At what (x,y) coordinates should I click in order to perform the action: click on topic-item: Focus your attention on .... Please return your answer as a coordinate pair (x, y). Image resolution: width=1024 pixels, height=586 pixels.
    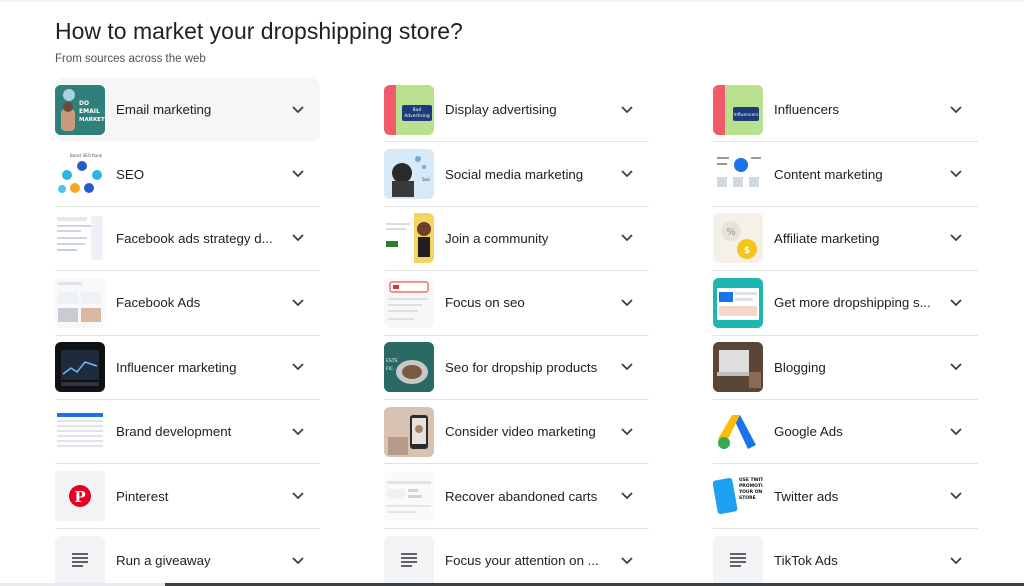
    Looking at the image, I should click on (516, 557).